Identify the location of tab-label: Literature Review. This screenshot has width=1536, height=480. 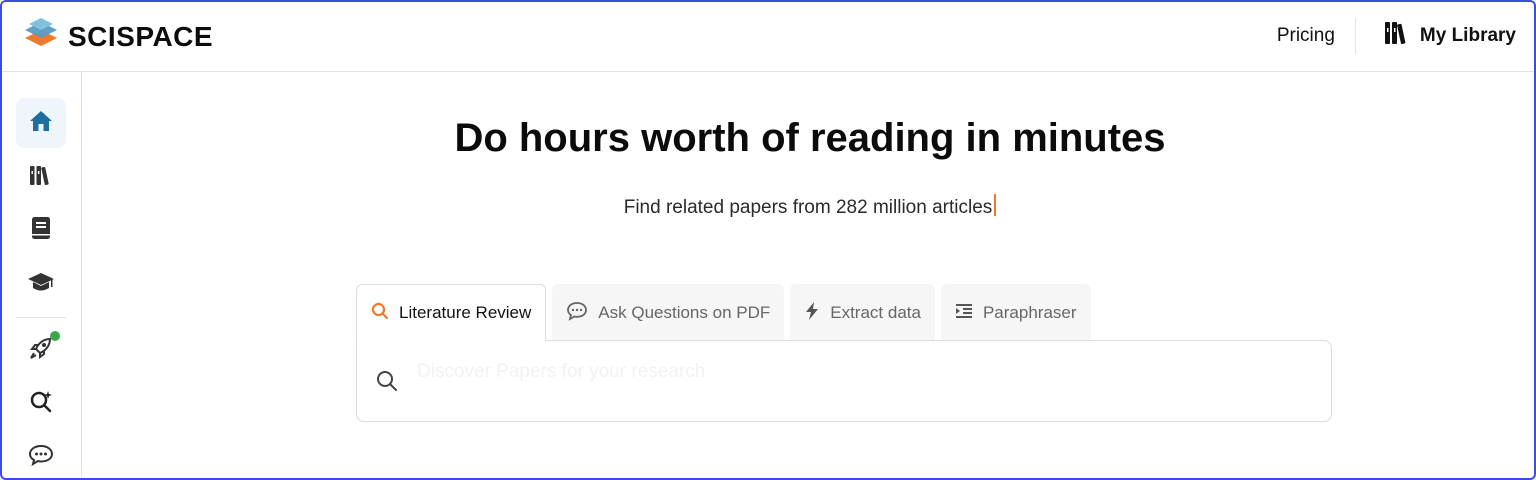
(465, 312).